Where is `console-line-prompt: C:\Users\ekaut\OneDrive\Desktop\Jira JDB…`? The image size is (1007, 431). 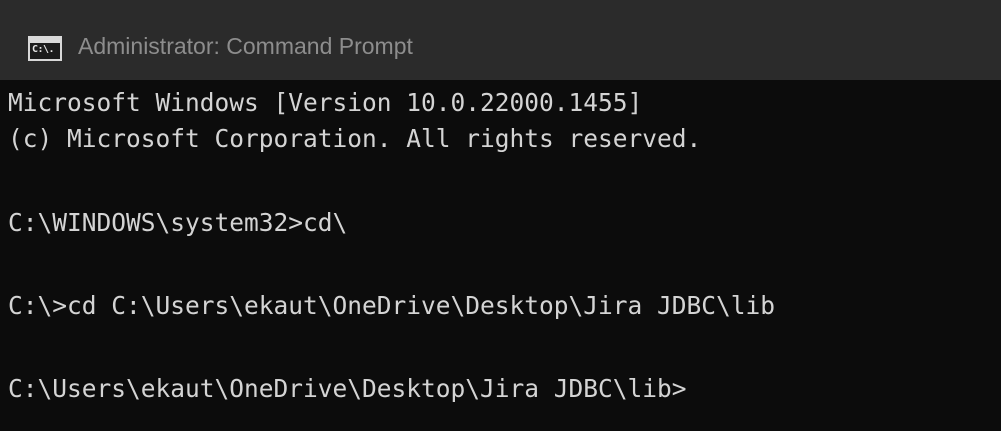 console-line-prompt: C:\Users\ekaut\OneDrive\Desktop\Jira JDB… is located at coordinates (347, 389).